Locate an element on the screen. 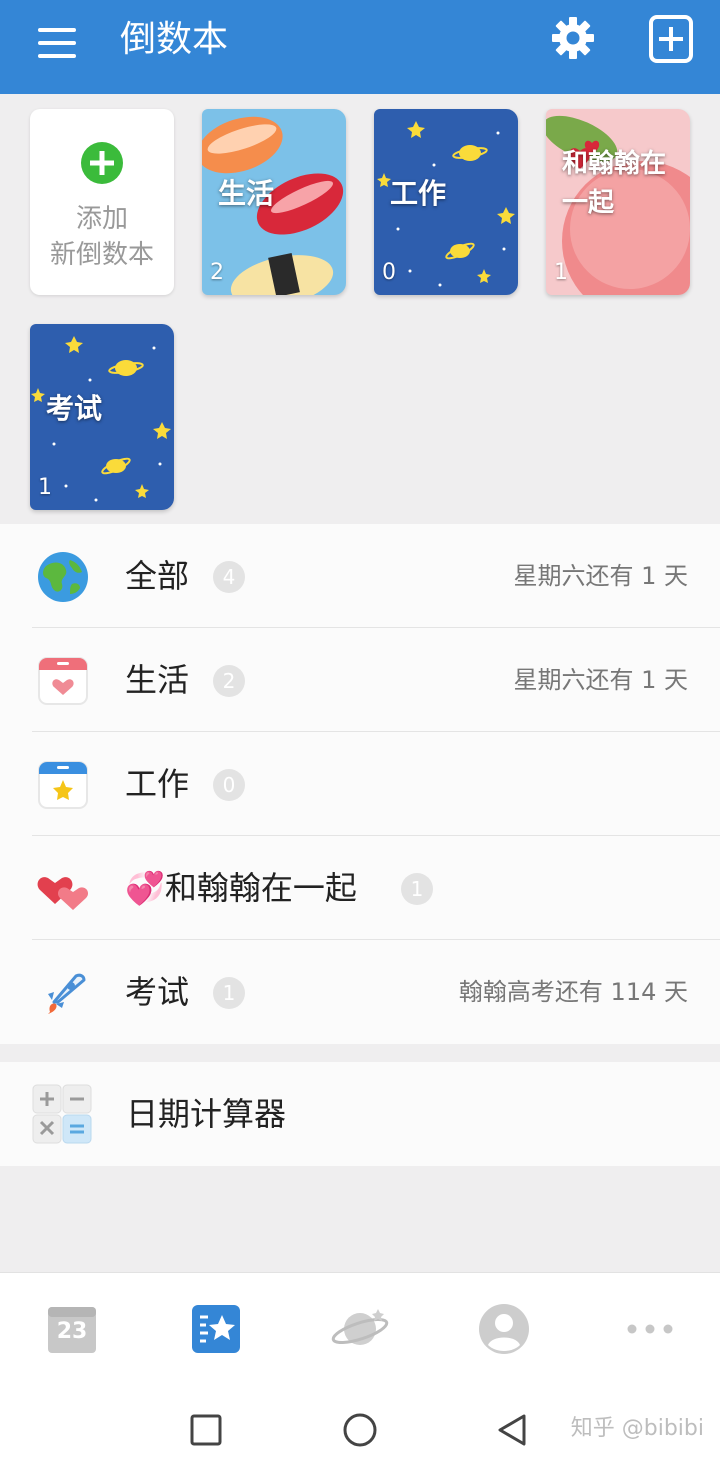 The height and width of the screenshot is (1464, 720). add-book-icon is located at coordinates (671, 39).